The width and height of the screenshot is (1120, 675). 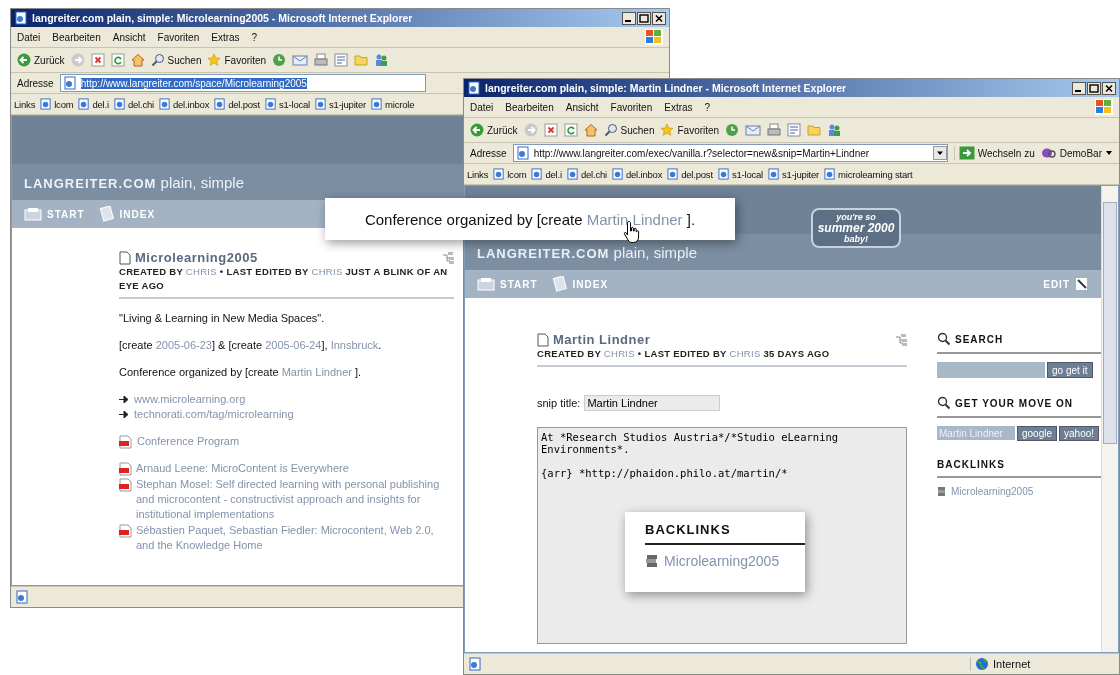 What do you see at coordinates (488, 153) in the screenshot?
I see `address-label: Adresse` at bounding box center [488, 153].